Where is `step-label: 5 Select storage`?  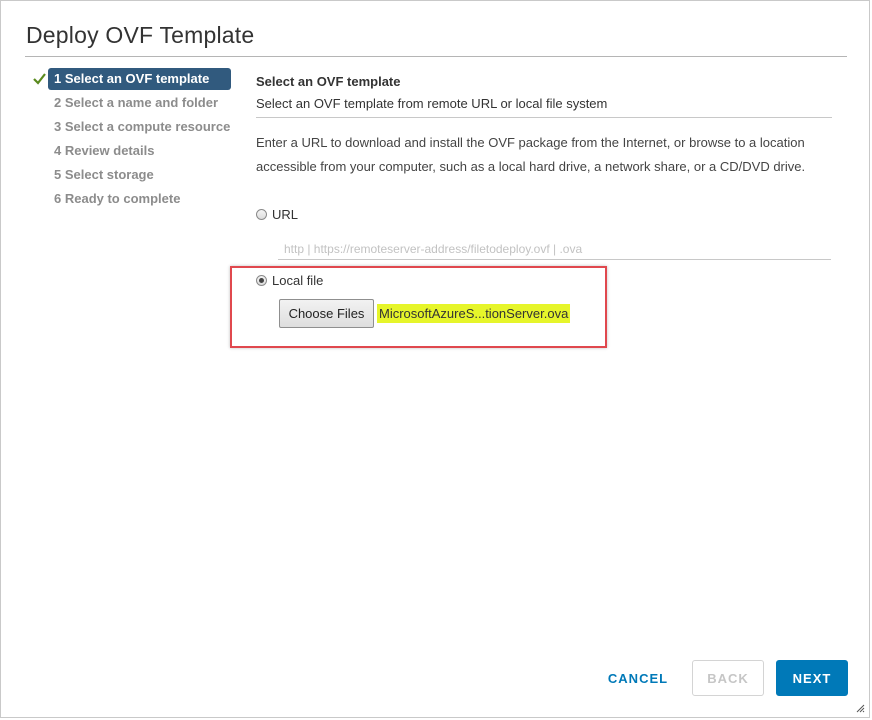
step-label: 5 Select storage is located at coordinates (104, 174).